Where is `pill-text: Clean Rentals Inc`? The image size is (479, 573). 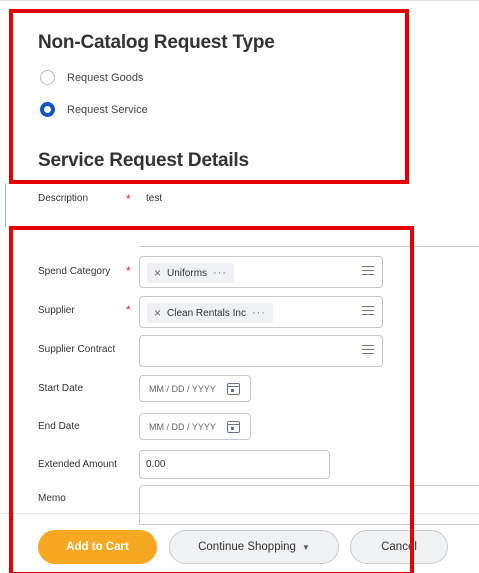 pill-text: Clean Rentals Inc is located at coordinates (206, 313).